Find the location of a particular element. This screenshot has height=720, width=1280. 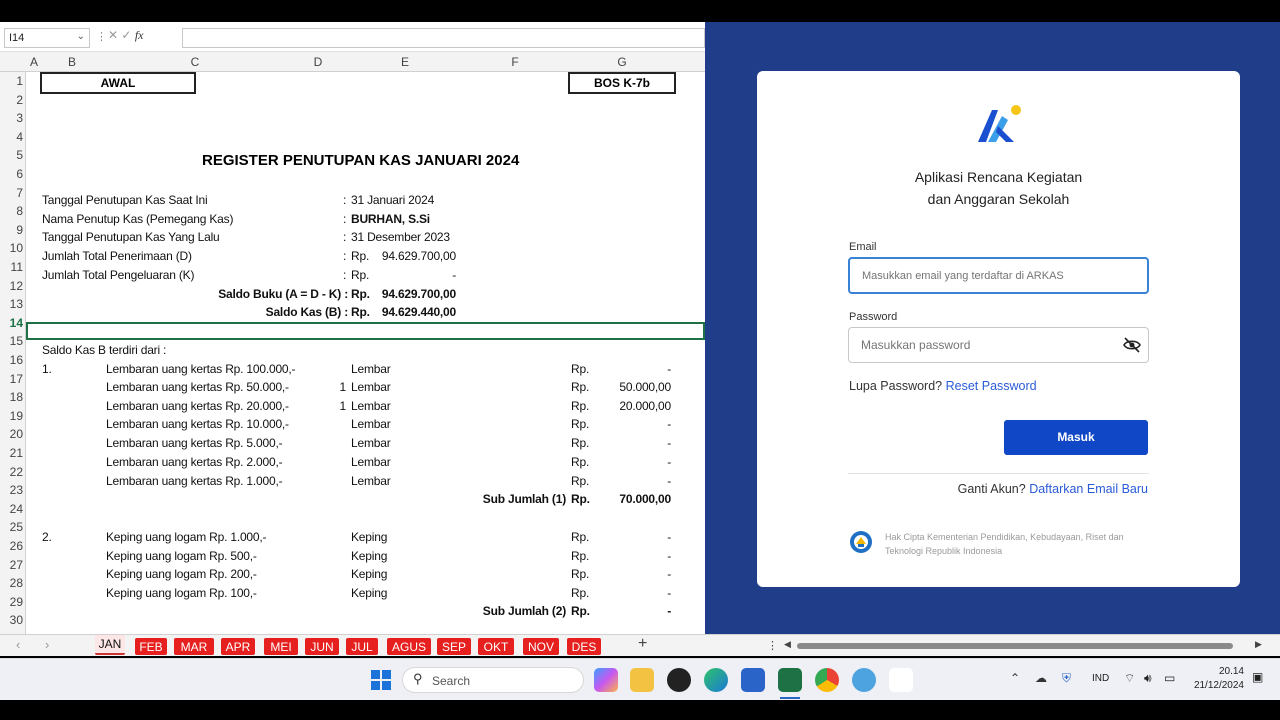

formula-controls: ✕ ✓ fx is located at coordinates (143, 38).